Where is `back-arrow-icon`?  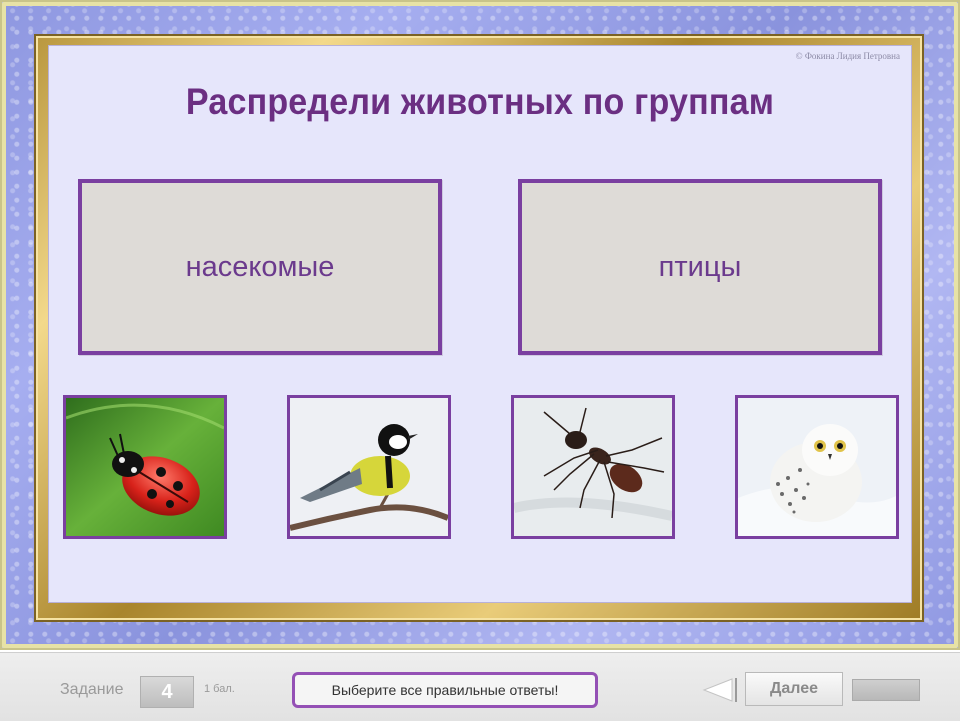
back-arrow-icon is located at coordinates (719, 690).